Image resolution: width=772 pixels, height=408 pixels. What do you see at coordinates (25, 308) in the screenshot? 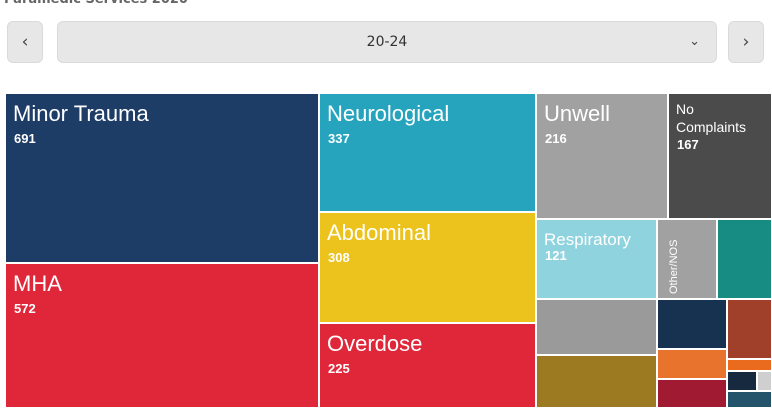
I see `tile-value: 572` at bounding box center [25, 308].